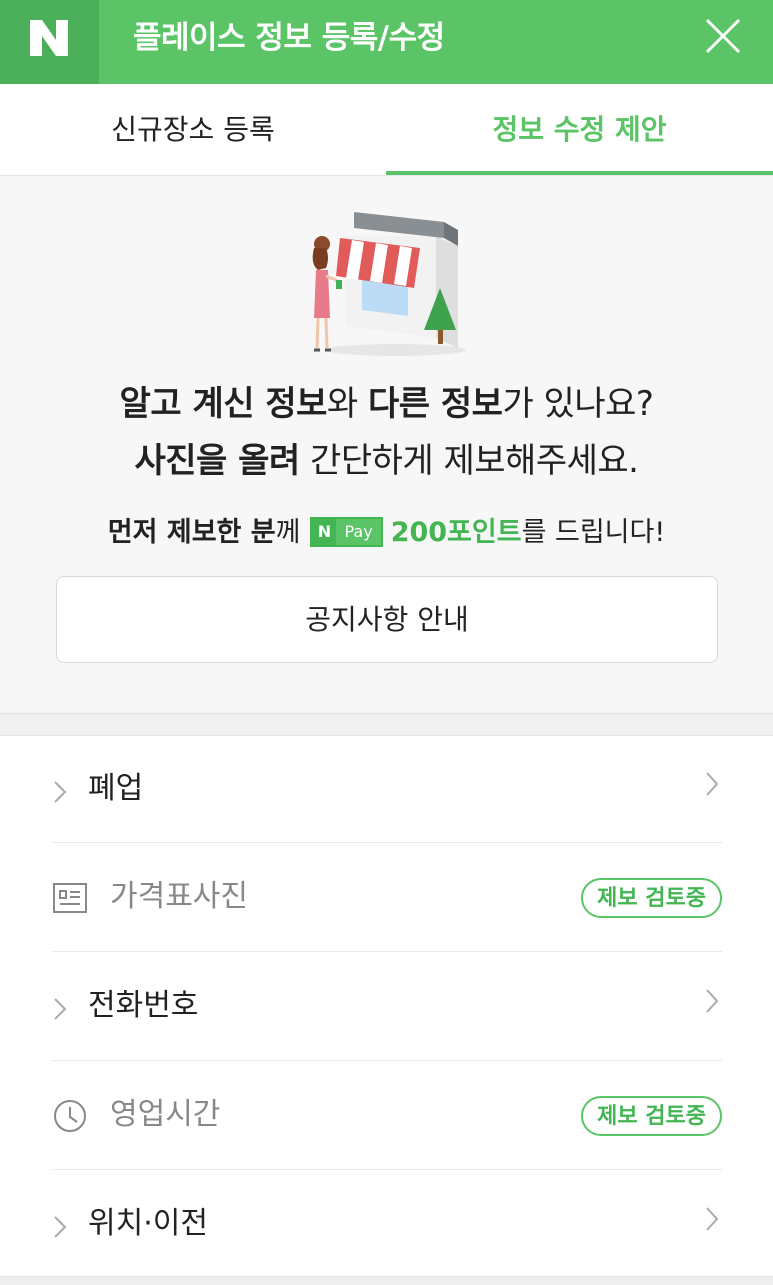 The image size is (773, 1285). Describe the element at coordinates (70, 898) in the screenshot. I see `menu-board-icon` at that location.